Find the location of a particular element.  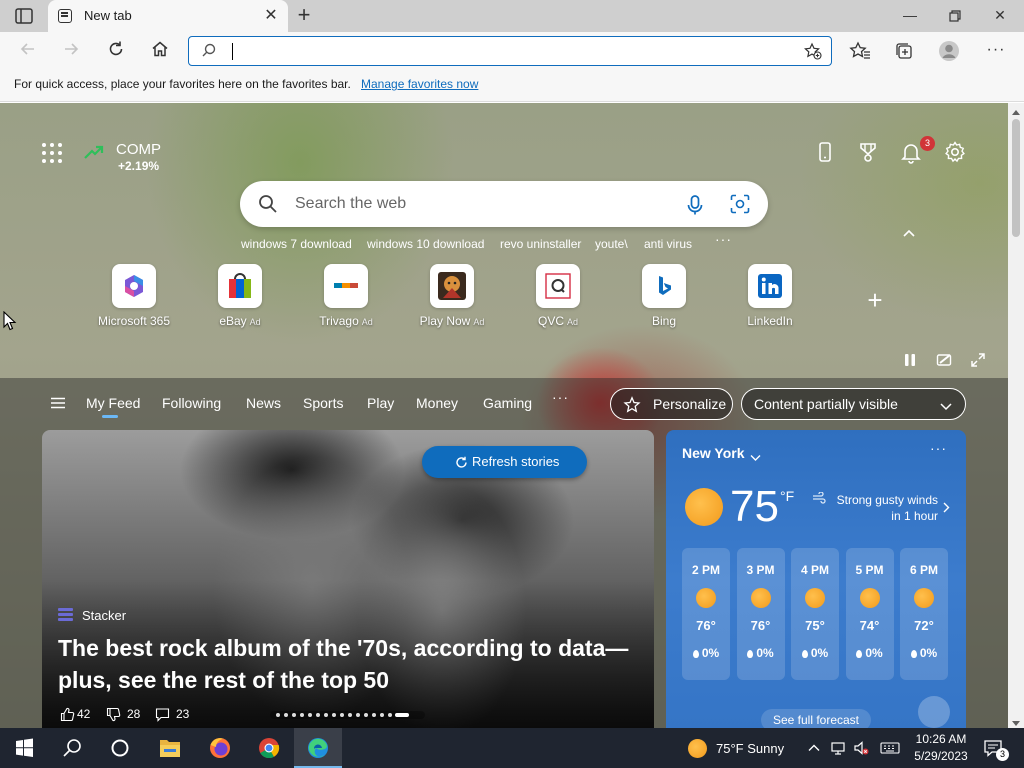

feed-menu-hamburger-icon is located at coordinates (58, 403).